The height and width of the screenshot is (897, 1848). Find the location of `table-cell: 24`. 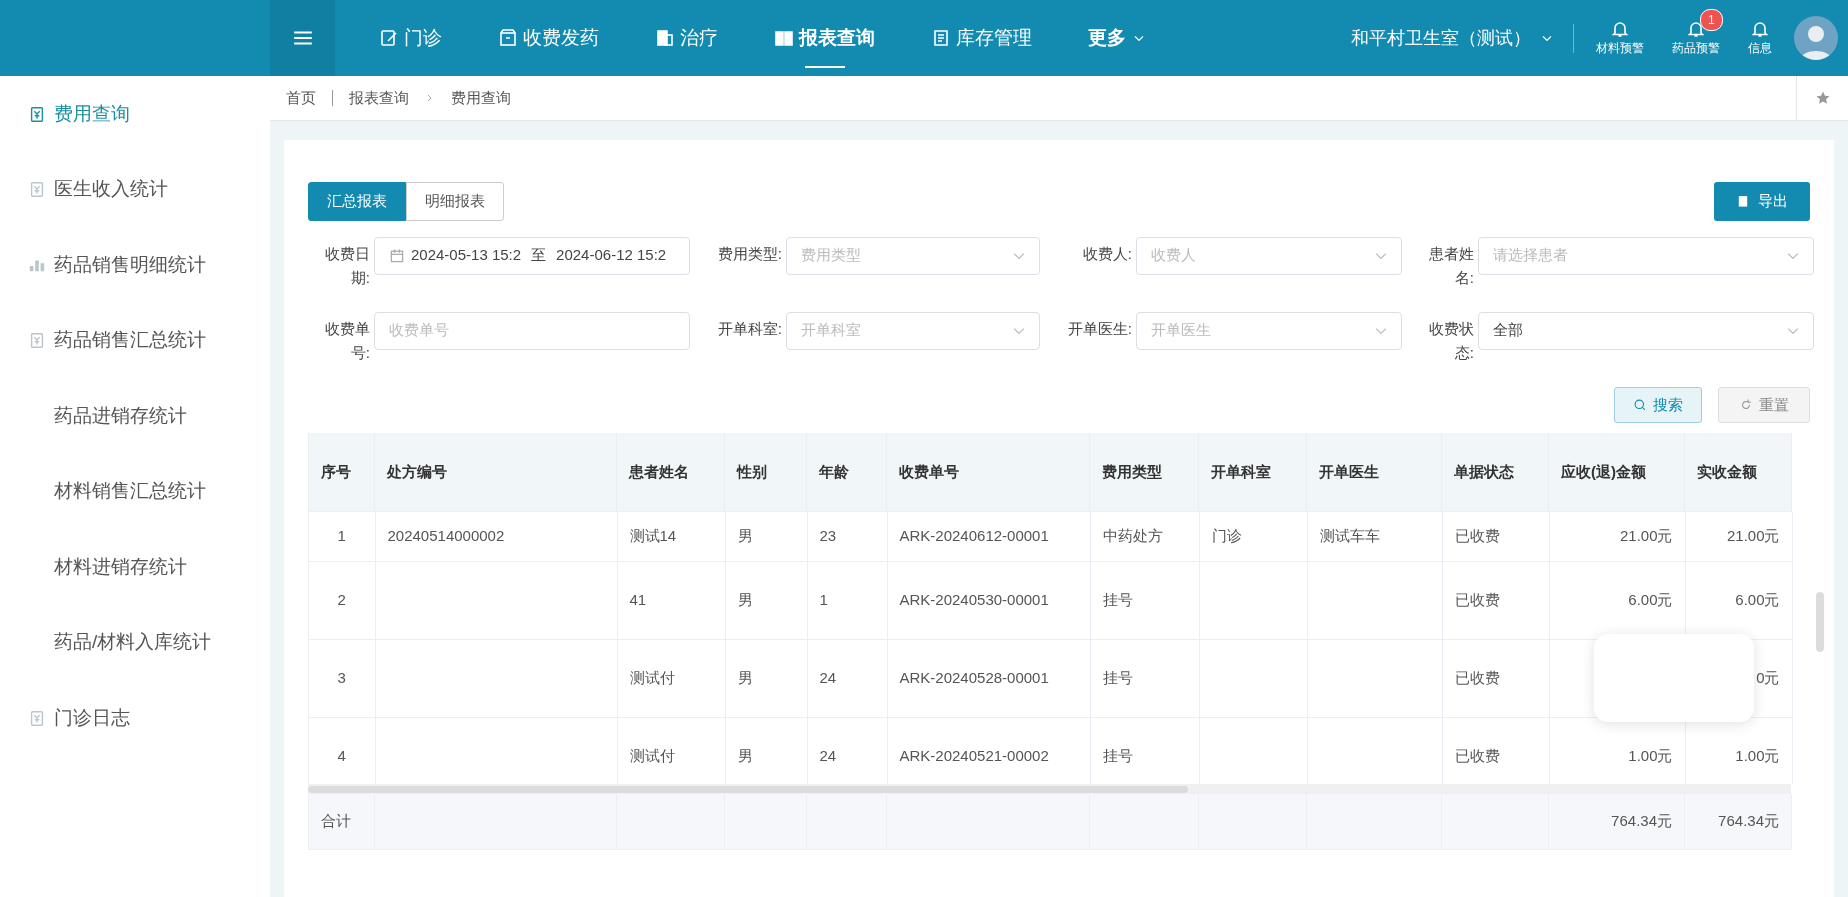

table-cell: 24 is located at coordinates (828, 678).